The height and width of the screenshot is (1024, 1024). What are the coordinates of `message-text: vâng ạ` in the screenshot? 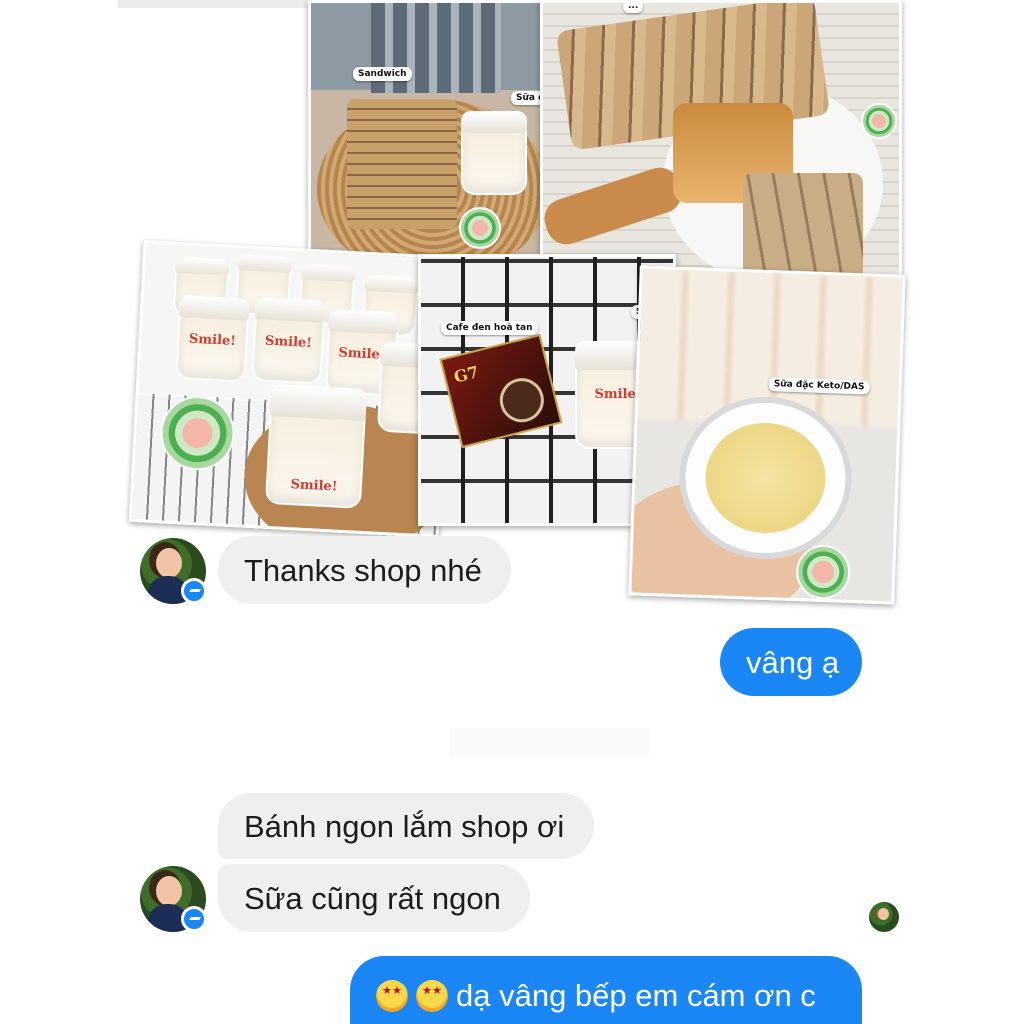 It's located at (793, 662).